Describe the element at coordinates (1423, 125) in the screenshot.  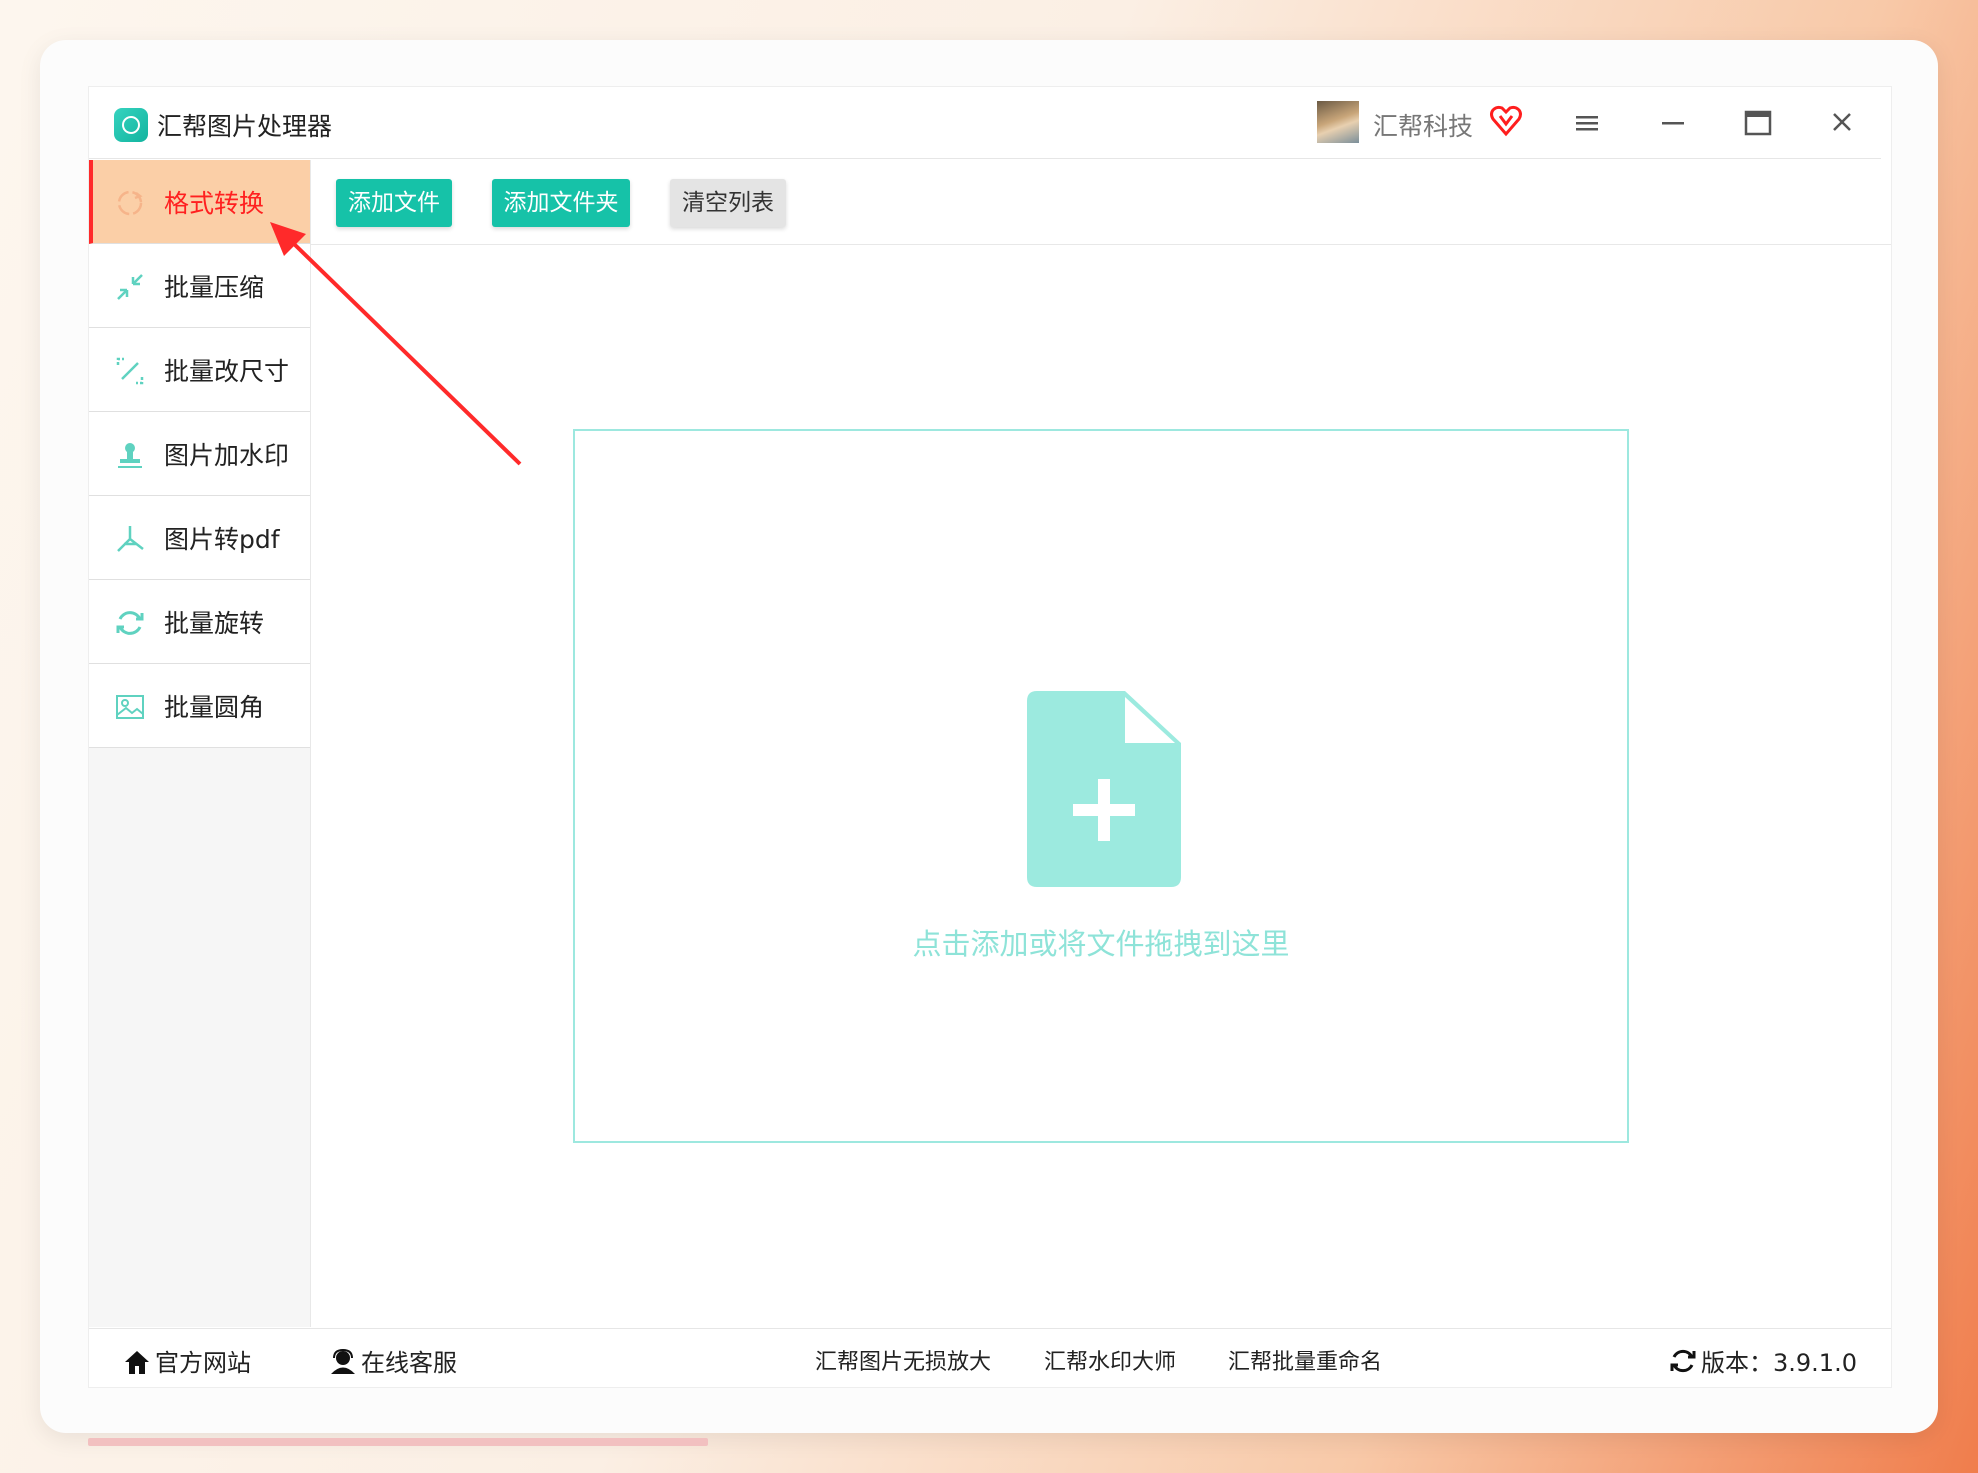
I see `user-name: 汇帮科技` at that location.